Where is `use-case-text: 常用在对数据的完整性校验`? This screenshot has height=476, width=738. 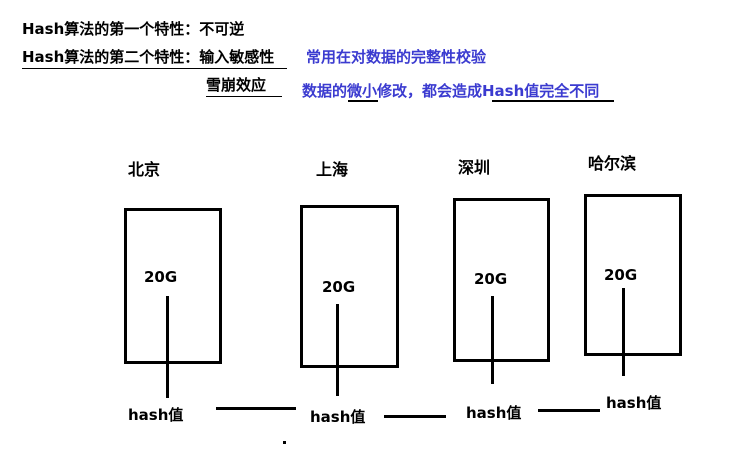 use-case-text: 常用在对数据的完整性校验 is located at coordinates (396, 57).